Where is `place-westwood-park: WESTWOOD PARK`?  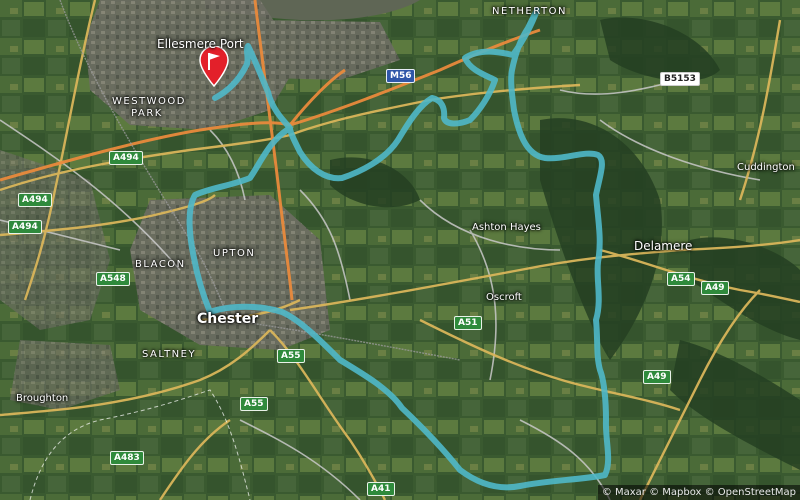
place-westwood-park: WESTWOOD PARK is located at coordinates (149, 108).